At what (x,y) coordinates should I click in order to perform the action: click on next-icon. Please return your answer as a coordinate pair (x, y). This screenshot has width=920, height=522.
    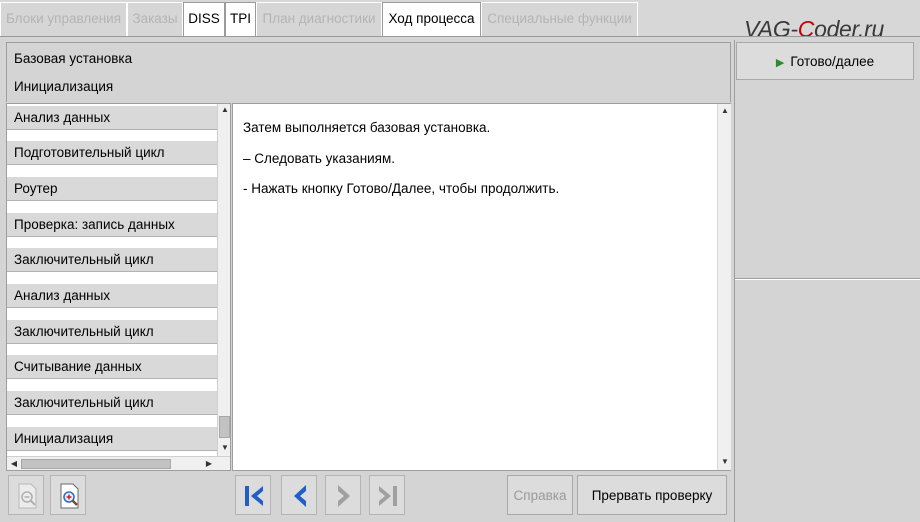
    Looking at the image, I should click on (344, 496).